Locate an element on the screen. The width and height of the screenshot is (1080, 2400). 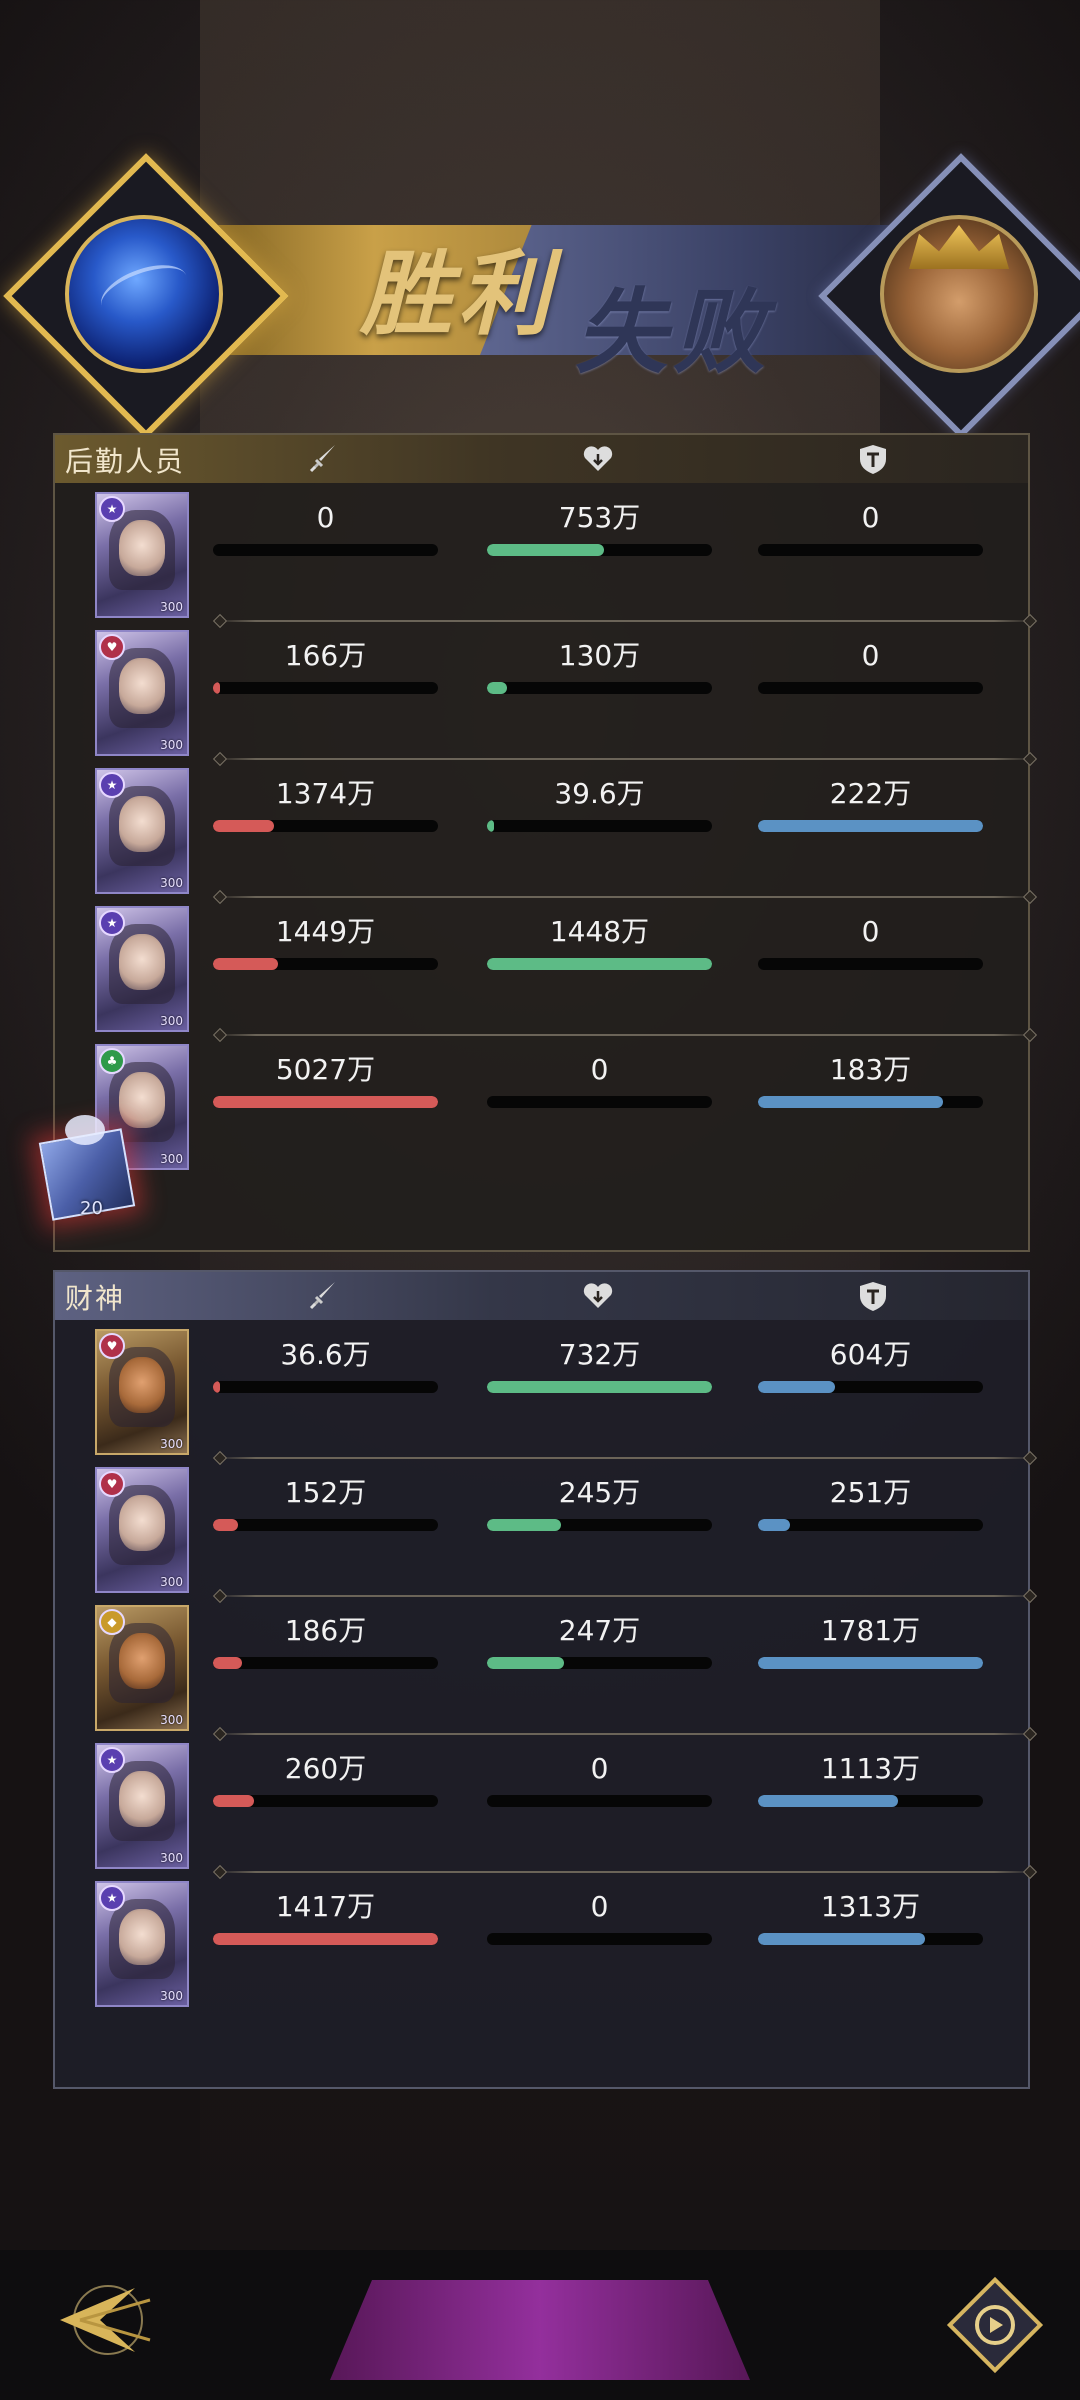
gift-box-button: 20 is located at coordinates (85, 1170).